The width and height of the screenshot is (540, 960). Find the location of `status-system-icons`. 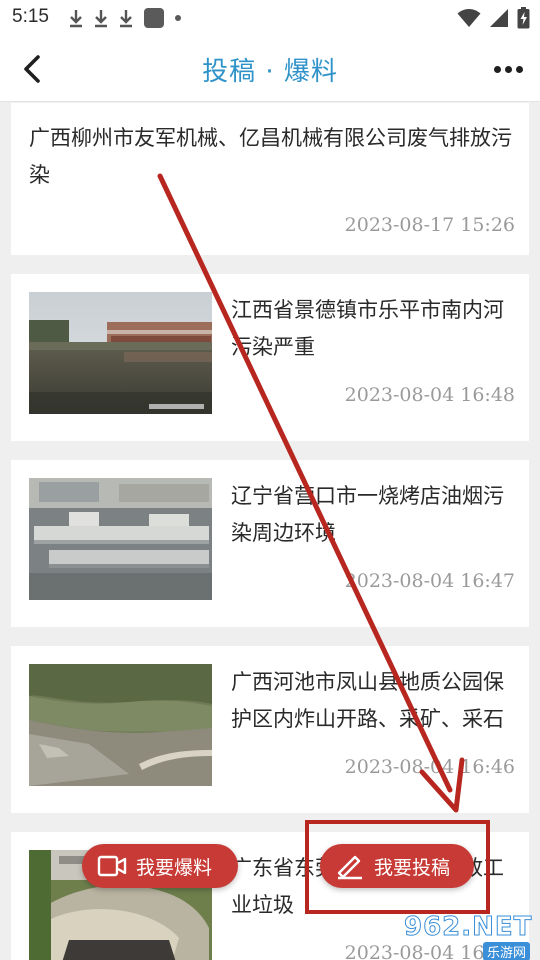

status-system-icons is located at coordinates (493, 18).